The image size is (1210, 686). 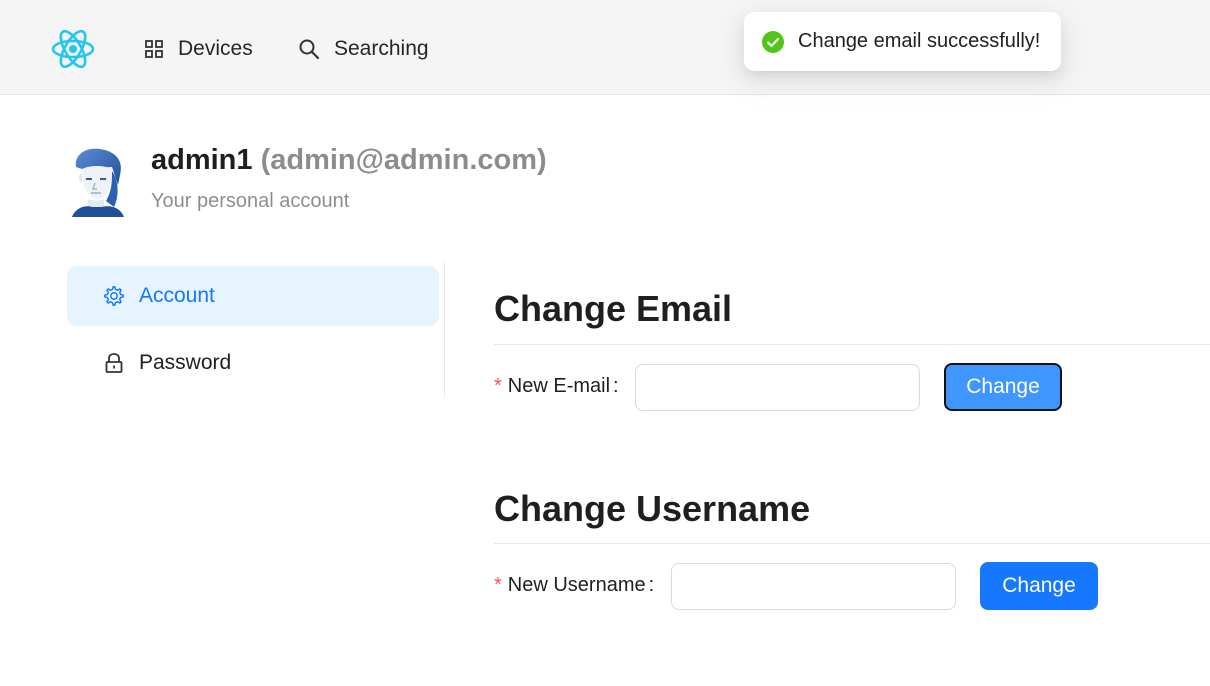 What do you see at coordinates (773, 41) in the screenshot?
I see `check-circle-icon` at bounding box center [773, 41].